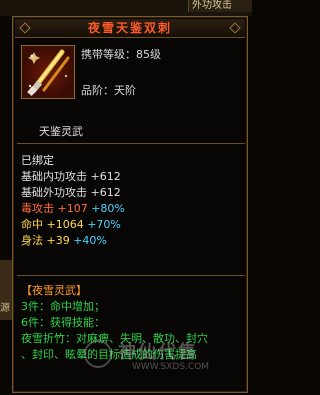  What do you see at coordinates (54, 192) in the screenshot?
I see `stat-label: 基础外功攻击` at bounding box center [54, 192].